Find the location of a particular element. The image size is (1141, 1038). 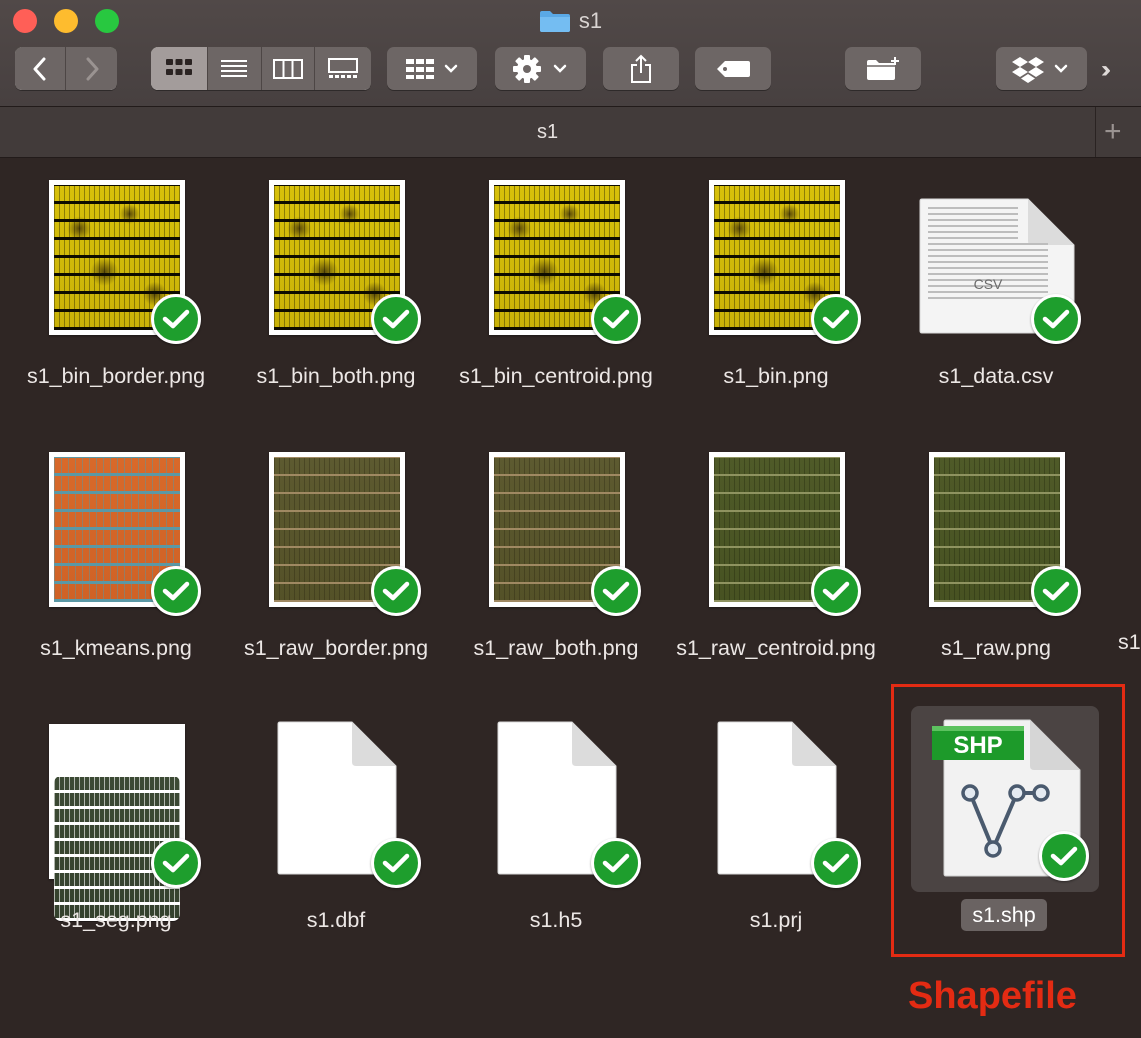

window-title-text: s1 is located at coordinates (590, 21).